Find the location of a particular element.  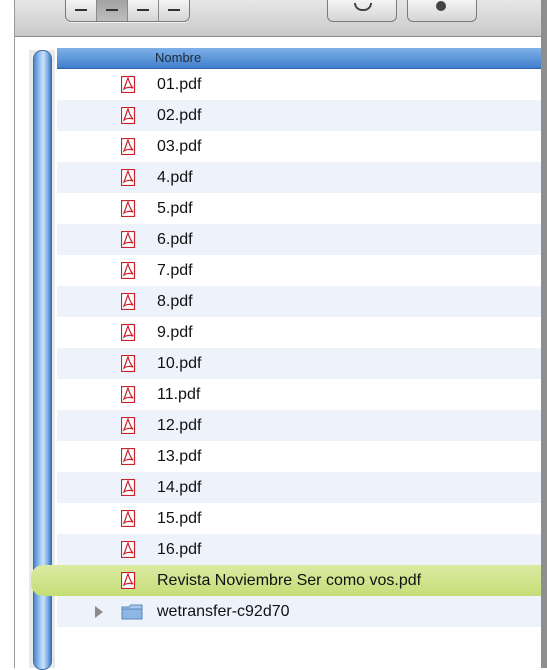

file-row: 01.pdf is located at coordinates (299, 84).